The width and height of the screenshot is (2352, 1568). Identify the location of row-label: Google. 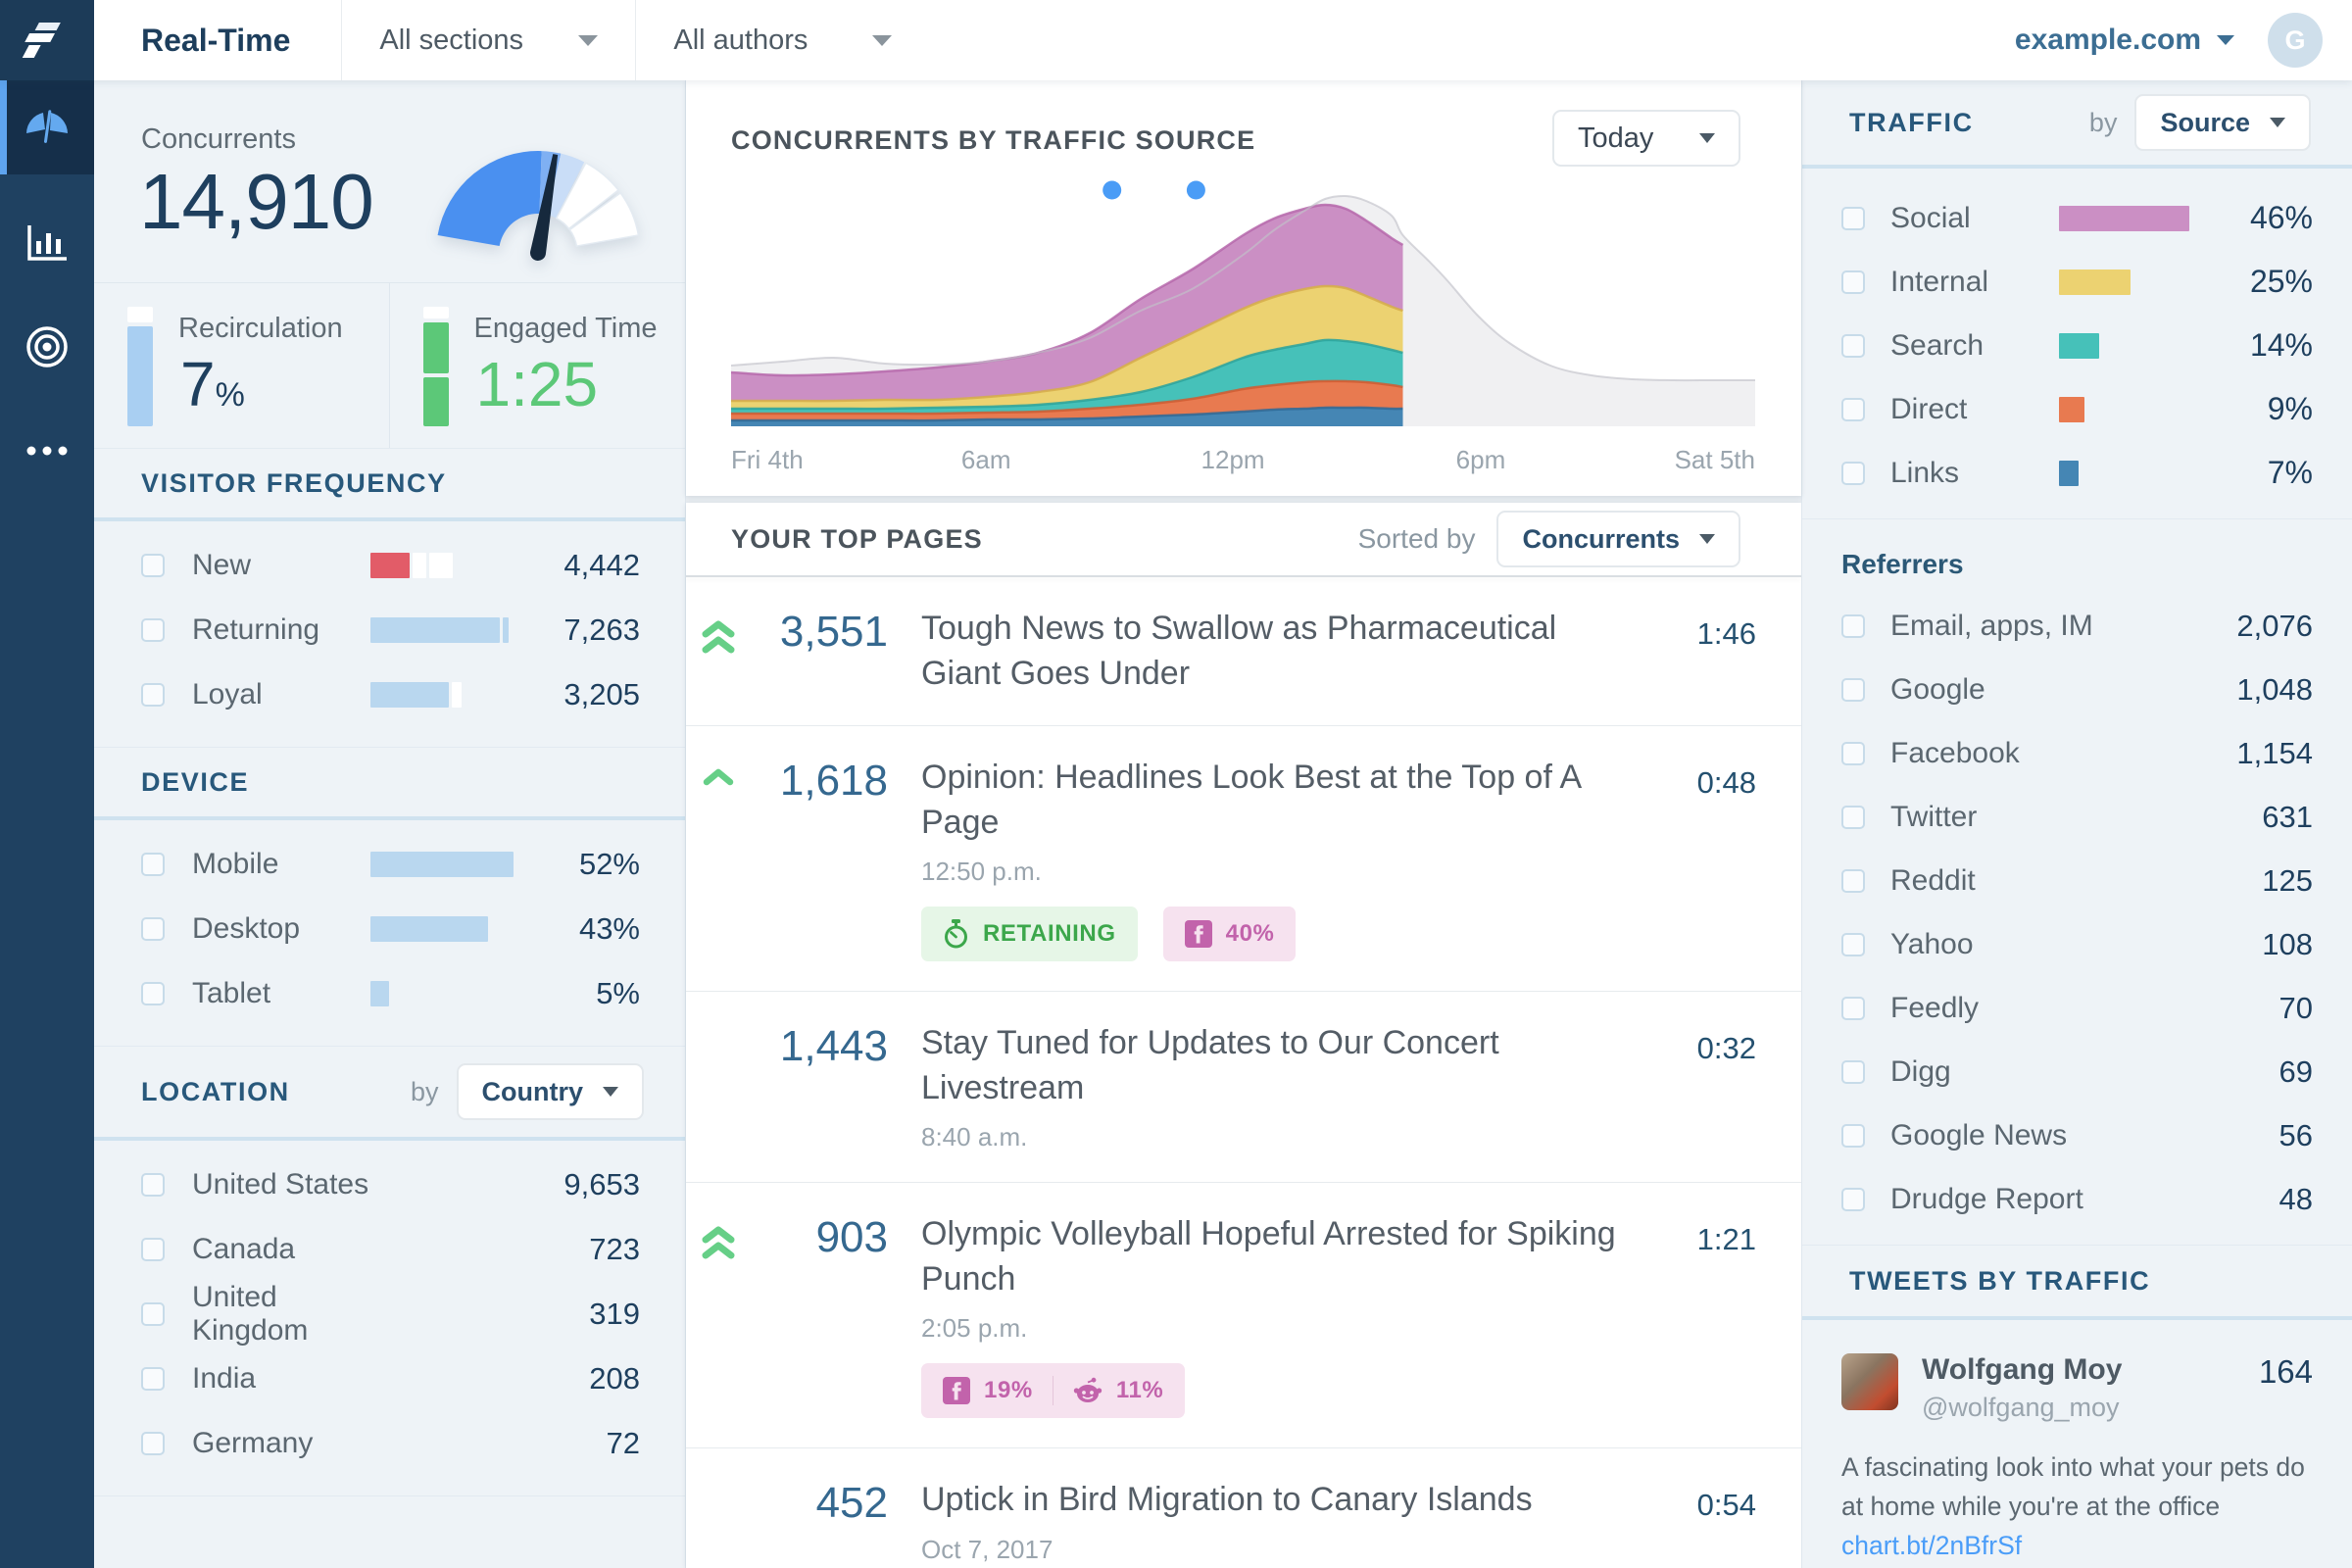
(1937, 689).